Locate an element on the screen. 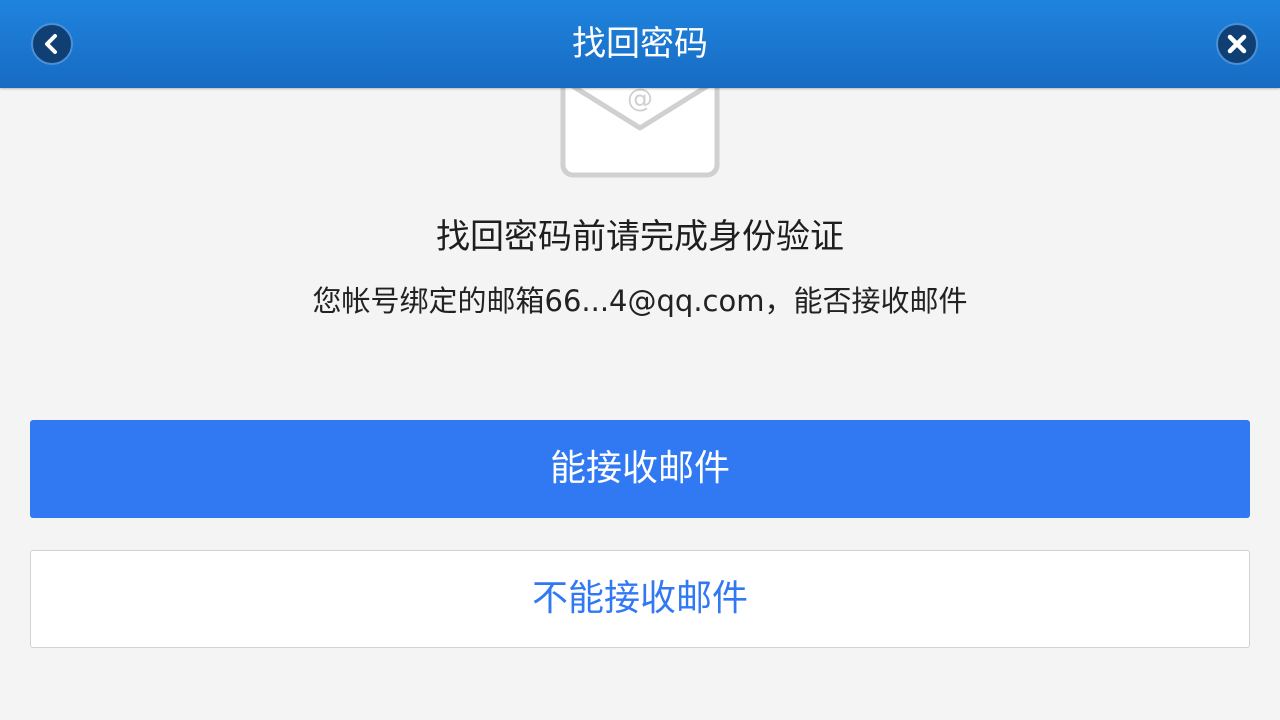 The width and height of the screenshot is (1280, 720). chevron-left-icon is located at coordinates (51, 44).